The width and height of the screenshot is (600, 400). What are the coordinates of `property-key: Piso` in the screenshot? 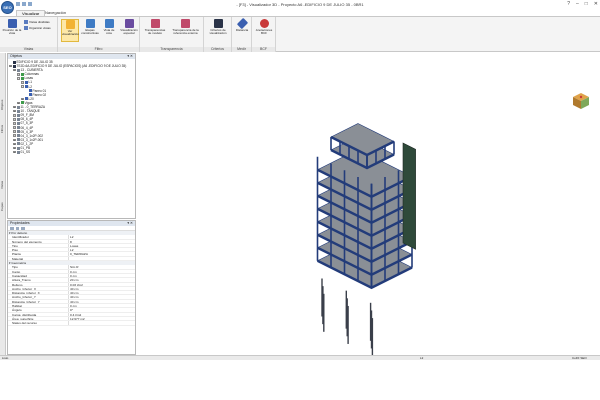 It's located at (15, 250).